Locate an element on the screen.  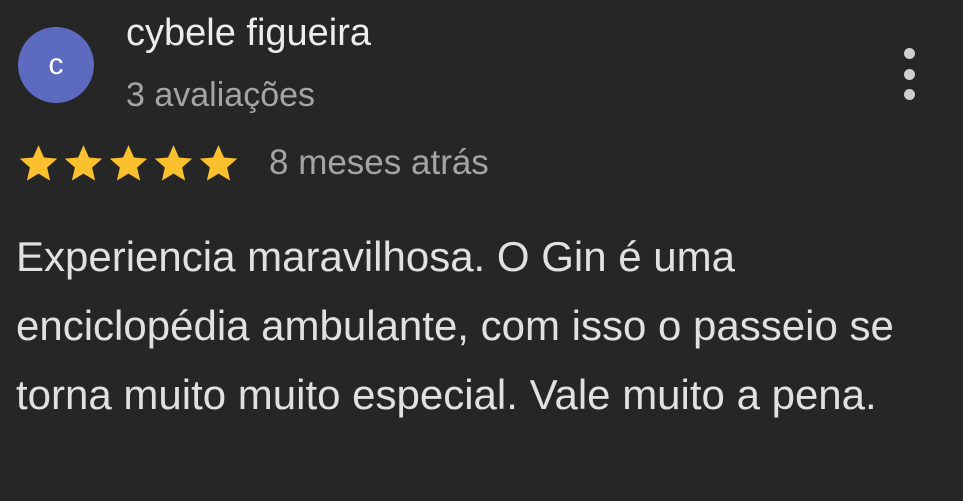
avatar-initial: c is located at coordinates (56, 64).